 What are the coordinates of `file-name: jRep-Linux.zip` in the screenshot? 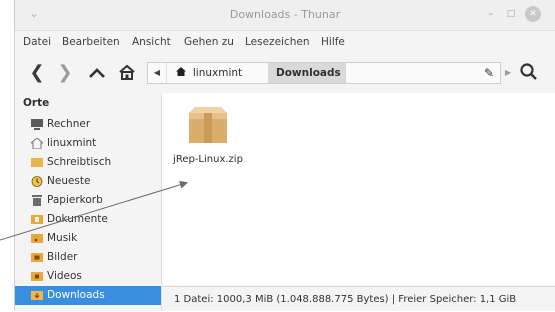 It's located at (208, 159).